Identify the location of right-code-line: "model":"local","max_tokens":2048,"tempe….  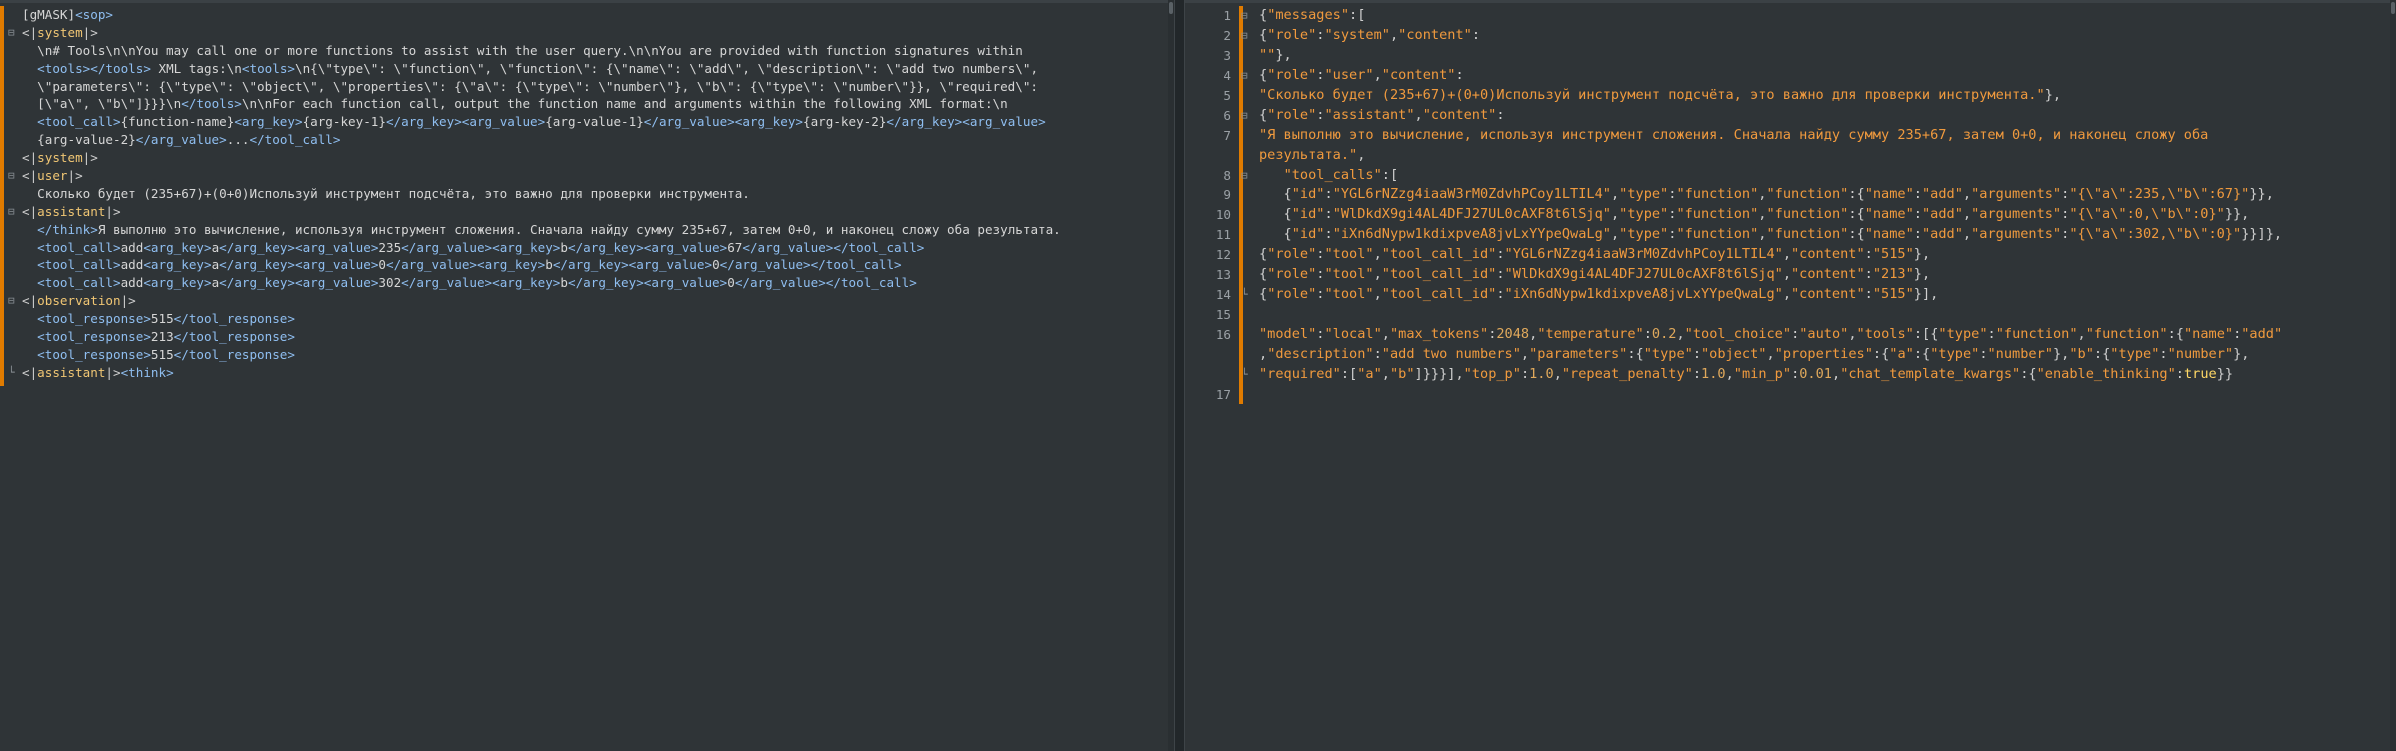
(1822, 335).